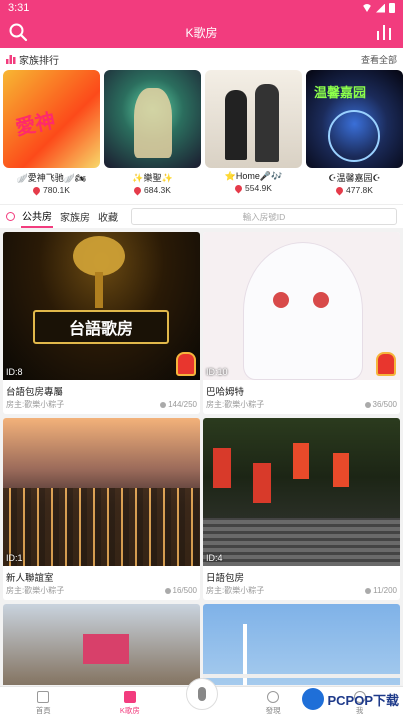 The height and width of the screenshot is (720, 403). What do you see at coordinates (39, 61) in the screenshot?
I see `family-section-title: 家族排行` at bounding box center [39, 61].